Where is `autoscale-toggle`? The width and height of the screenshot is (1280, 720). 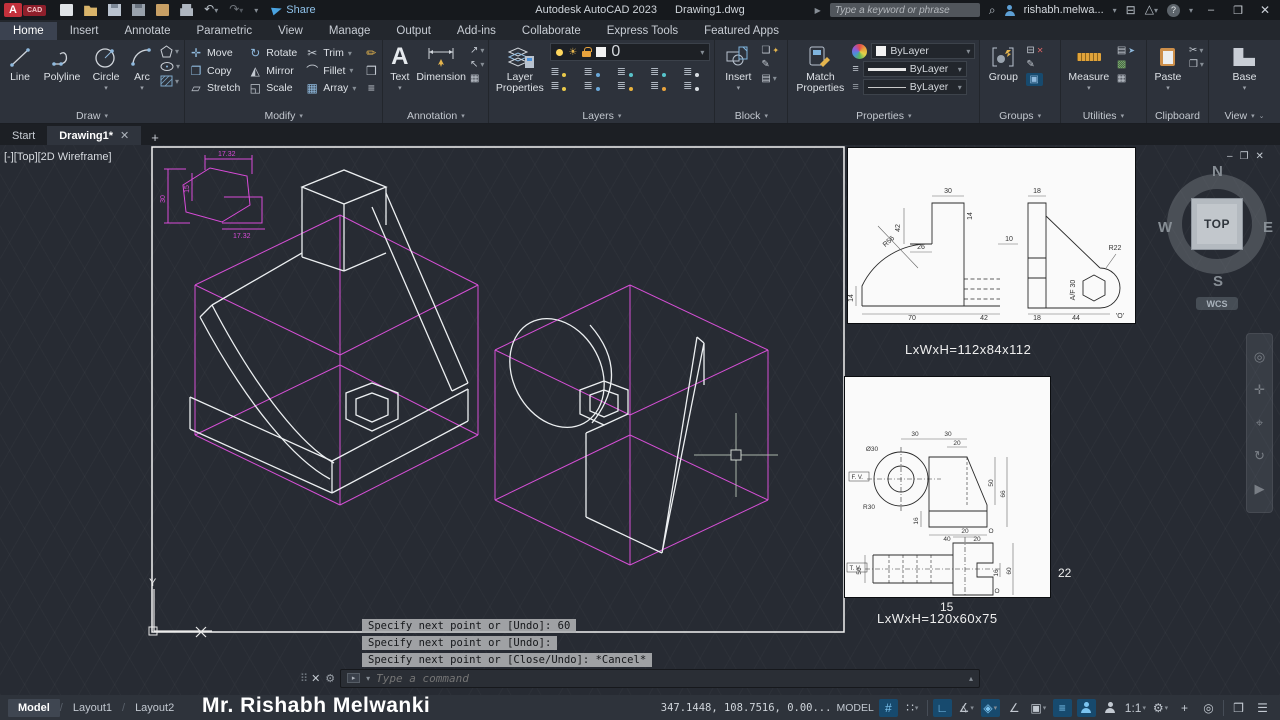 autoscale-toggle is located at coordinates (1110, 708).